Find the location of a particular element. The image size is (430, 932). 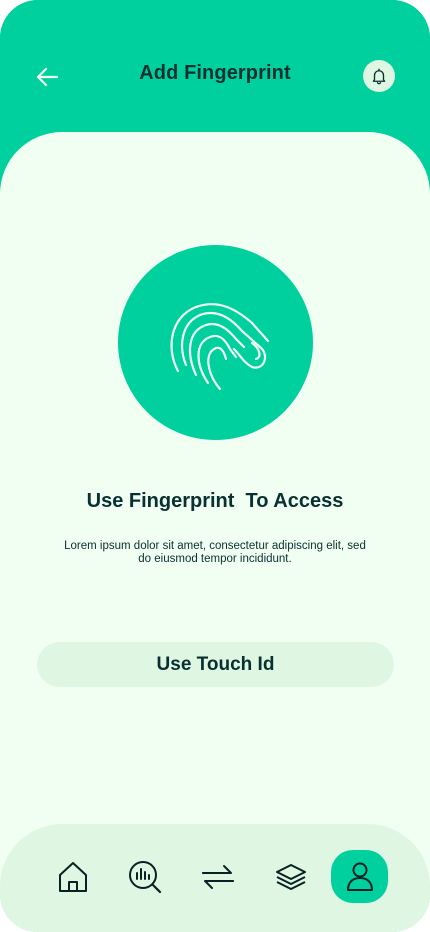

home-icon is located at coordinates (72, 876).